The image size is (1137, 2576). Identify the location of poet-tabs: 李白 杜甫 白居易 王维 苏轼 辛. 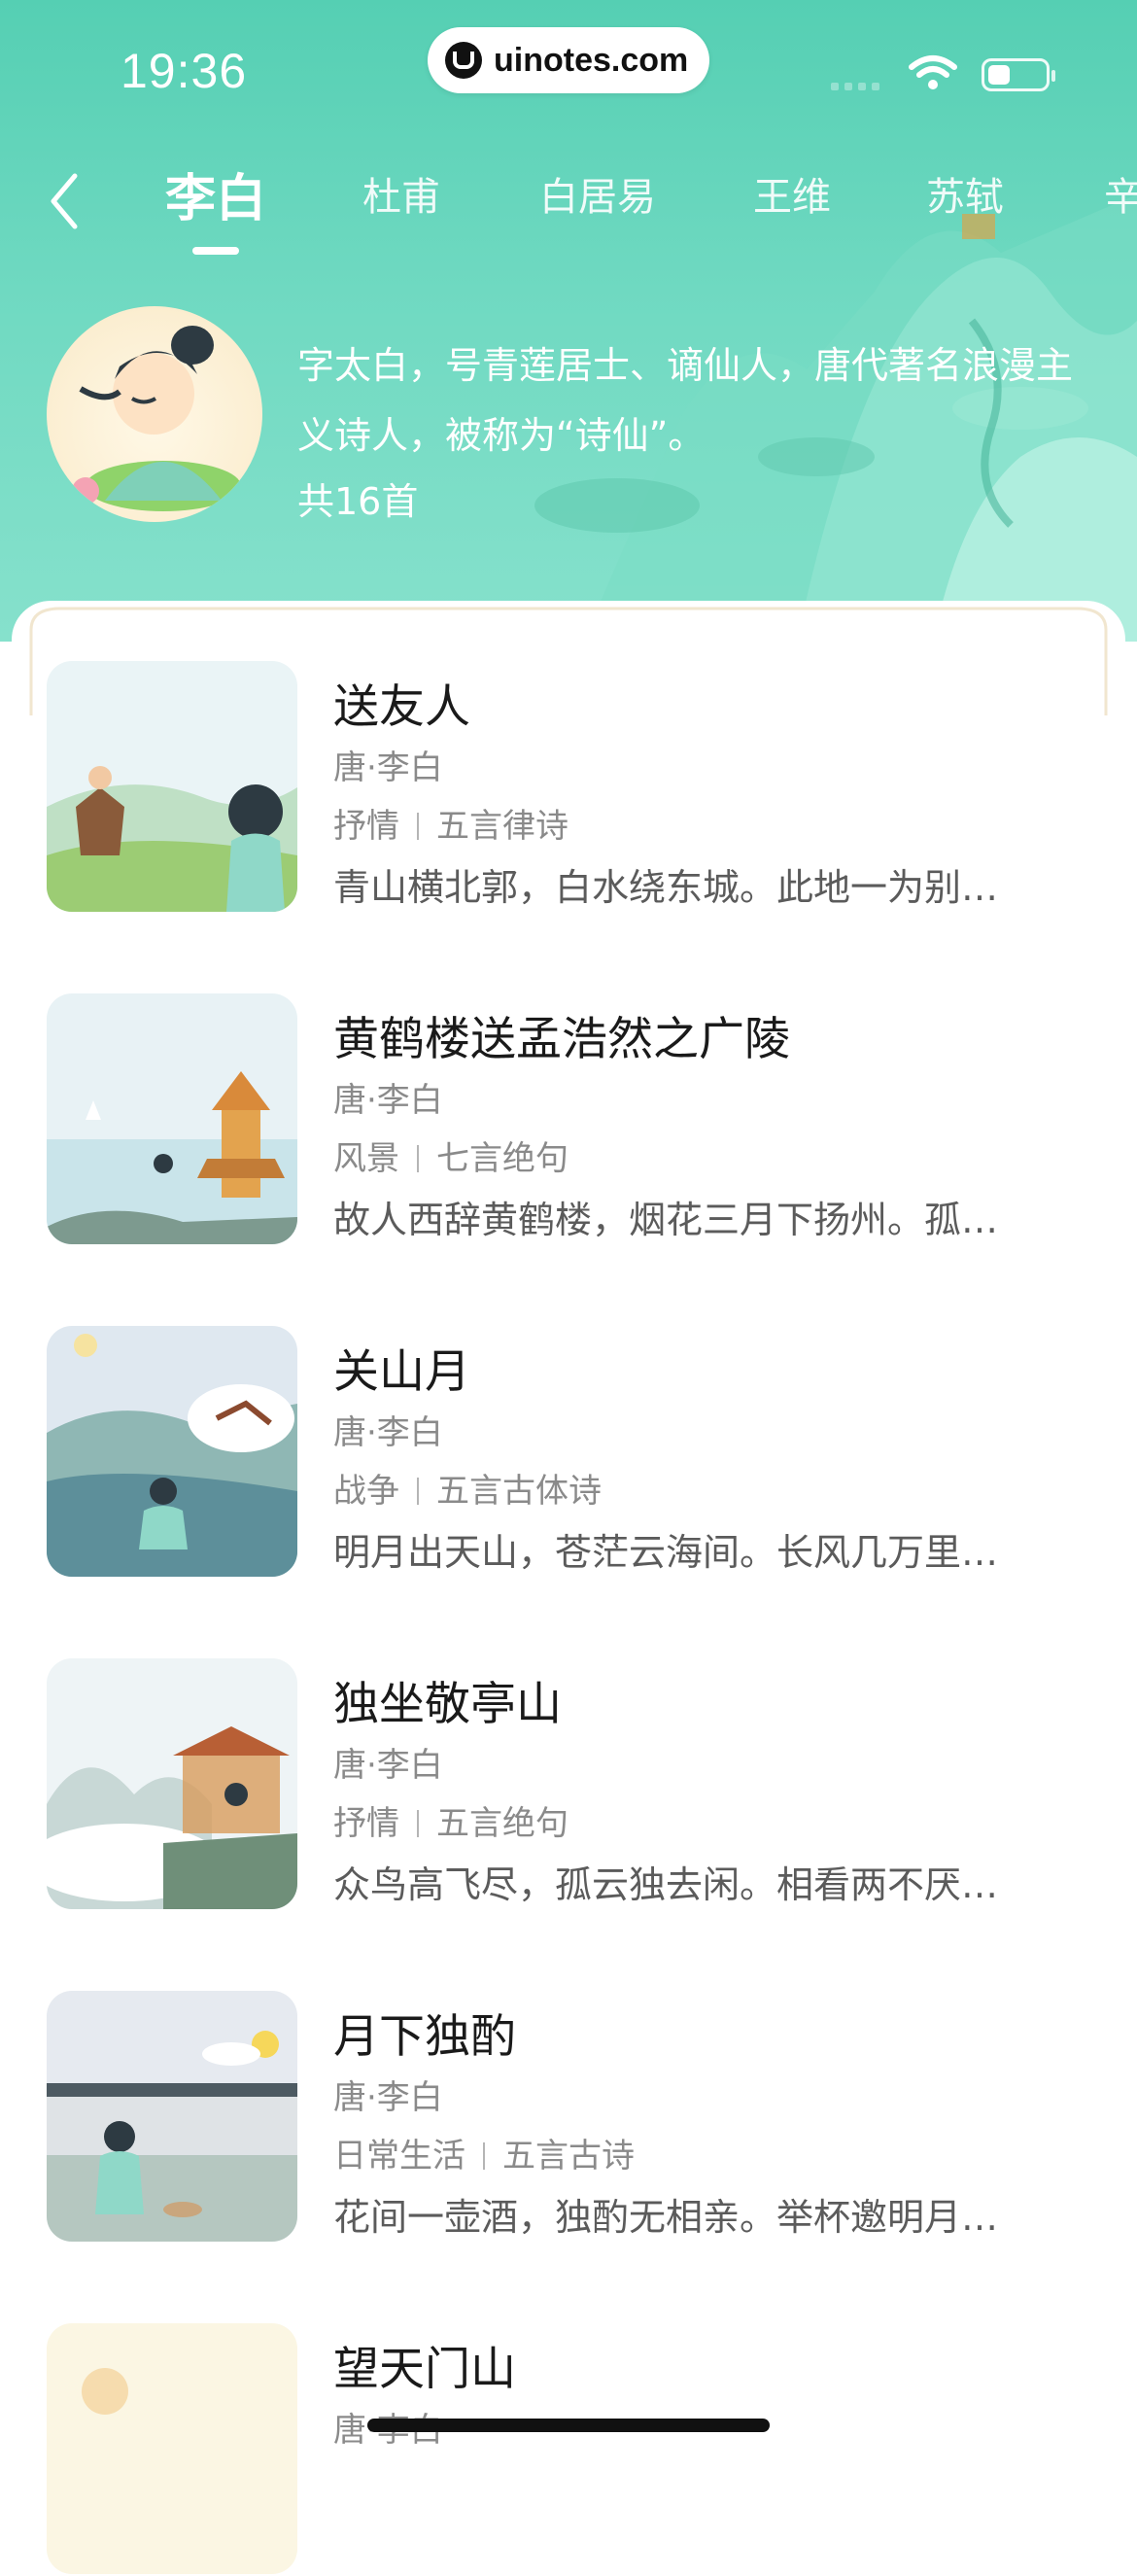
(568, 213).